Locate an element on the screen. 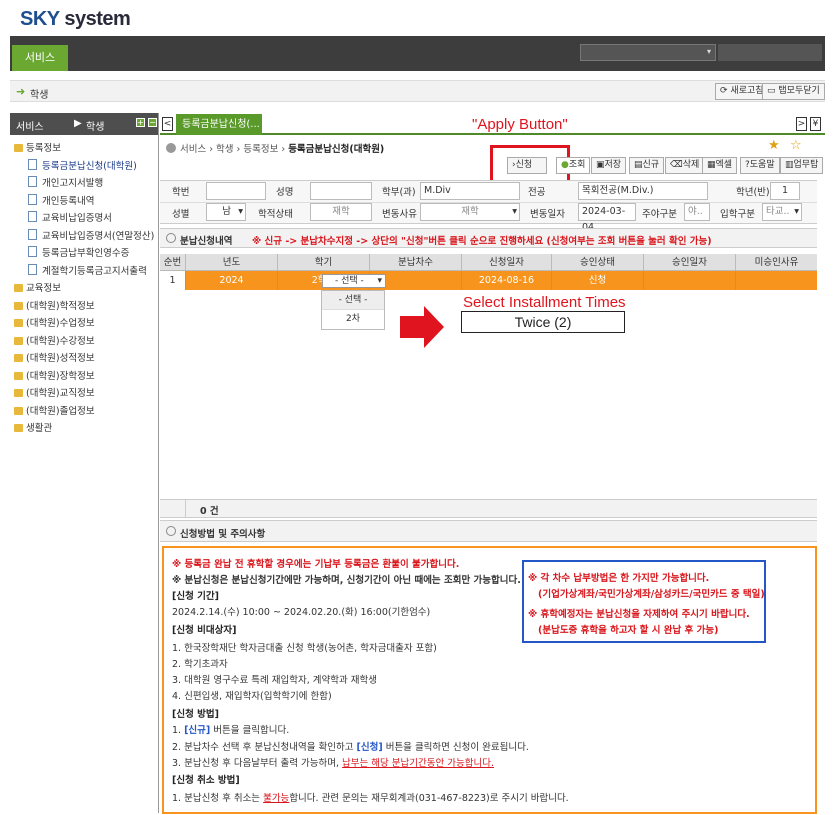  sub-nav-bar: ➜ 학생 is located at coordinates (417, 91).